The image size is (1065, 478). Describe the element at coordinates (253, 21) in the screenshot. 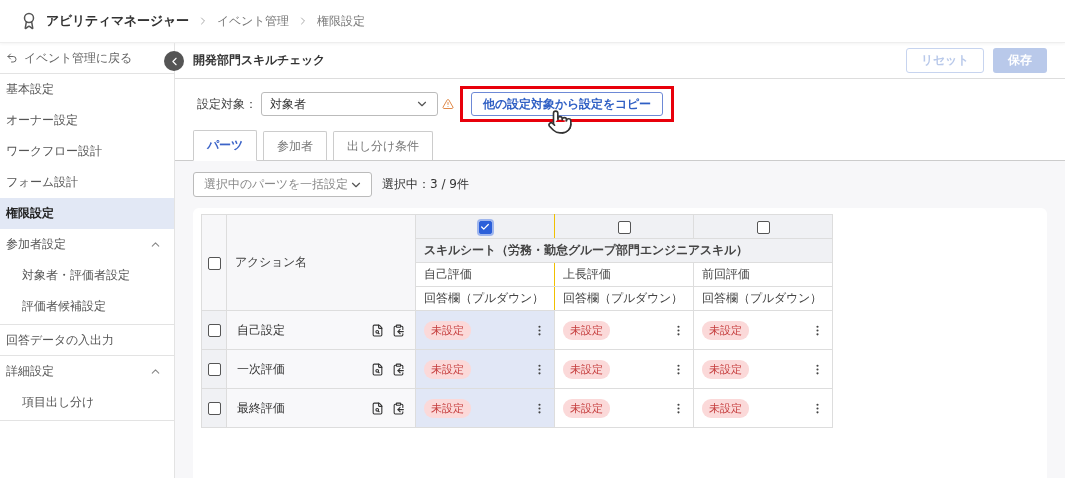

I see `breadcrumb-link: イベント管理` at that location.